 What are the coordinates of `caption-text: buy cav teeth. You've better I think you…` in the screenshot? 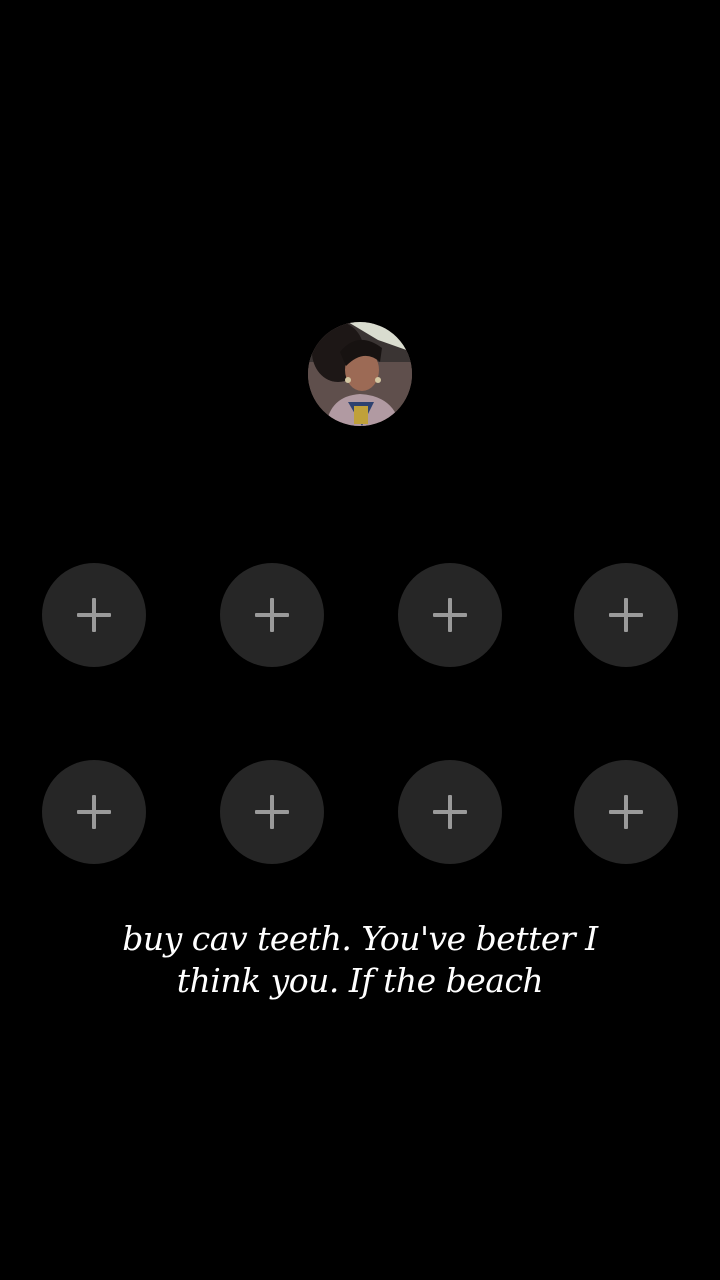 It's located at (360, 960).